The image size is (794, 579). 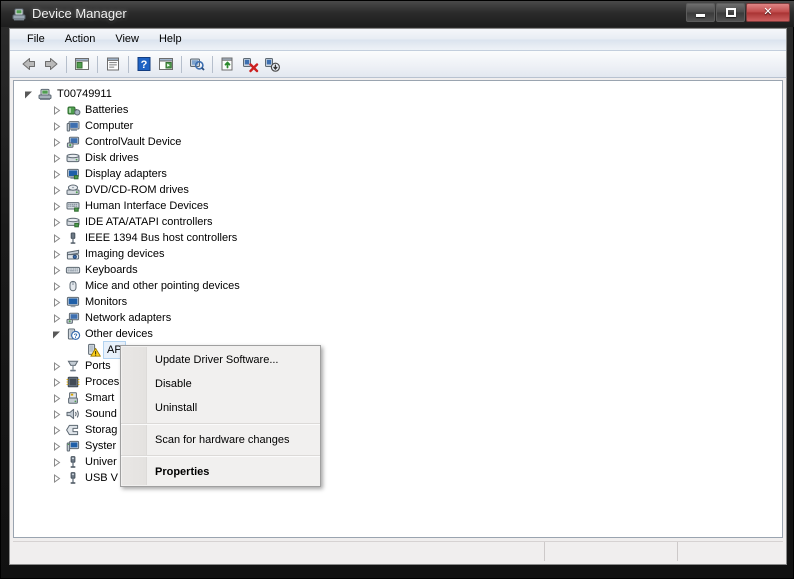 What do you see at coordinates (398, 254) in the screenshot?
I see `tree-node-imaging-devices: Imaging devices` at bounding box center [398, 254].